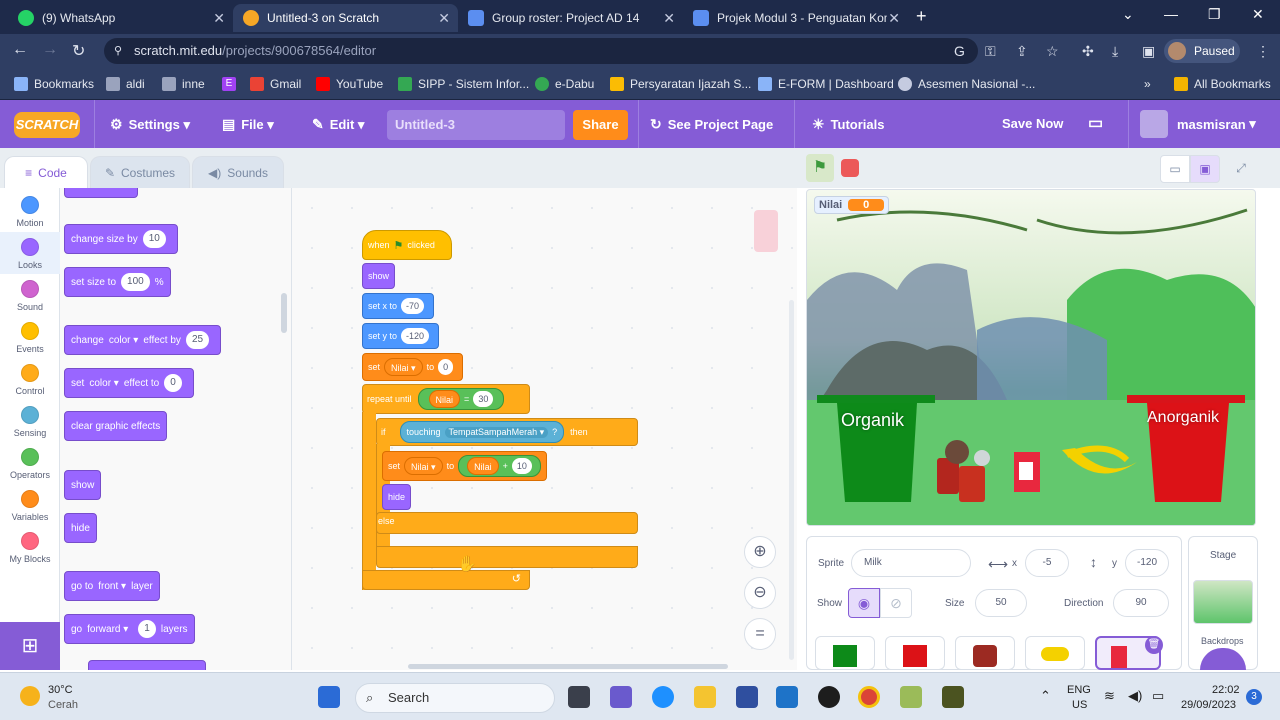 The width and height of the screenshot is (1280, 720). I want to click on touching-sensor: touching TempatSampahMerah ▾ ?, so click(482, 432).